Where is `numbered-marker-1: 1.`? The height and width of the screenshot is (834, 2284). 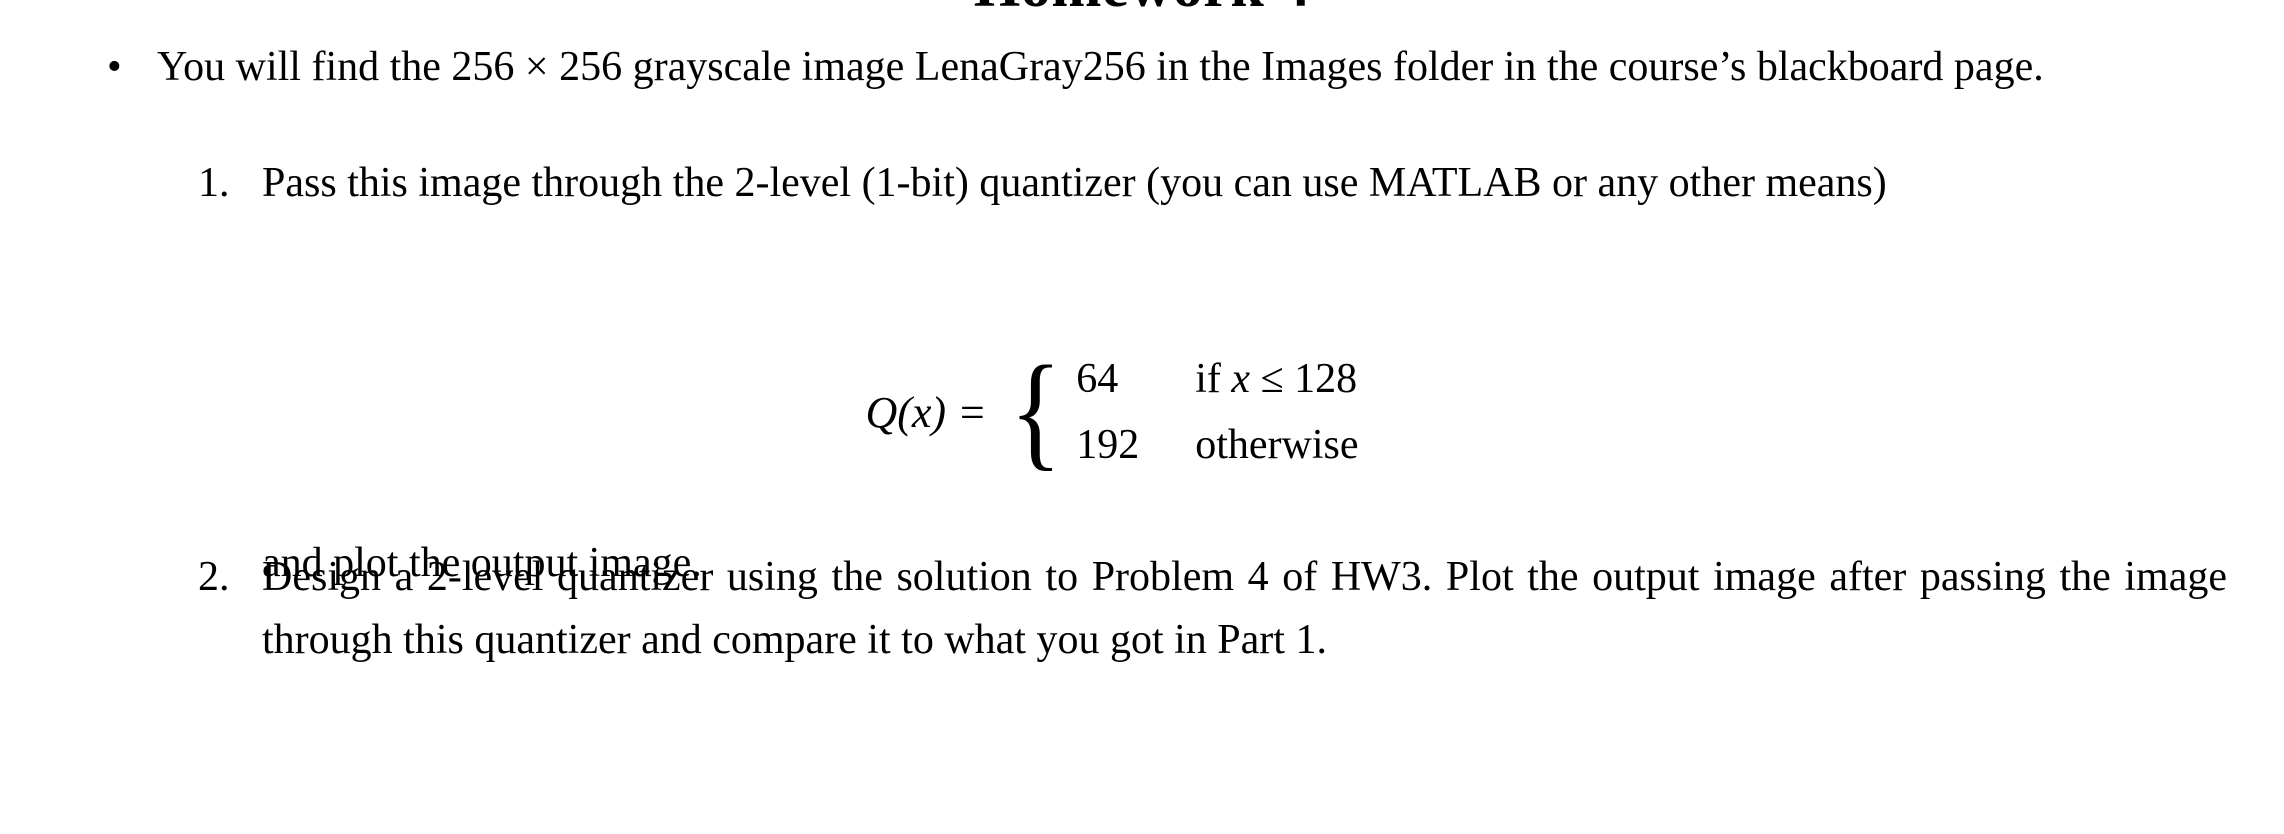 numbered-marker-1: 1. is located at coordinates (214, 183).